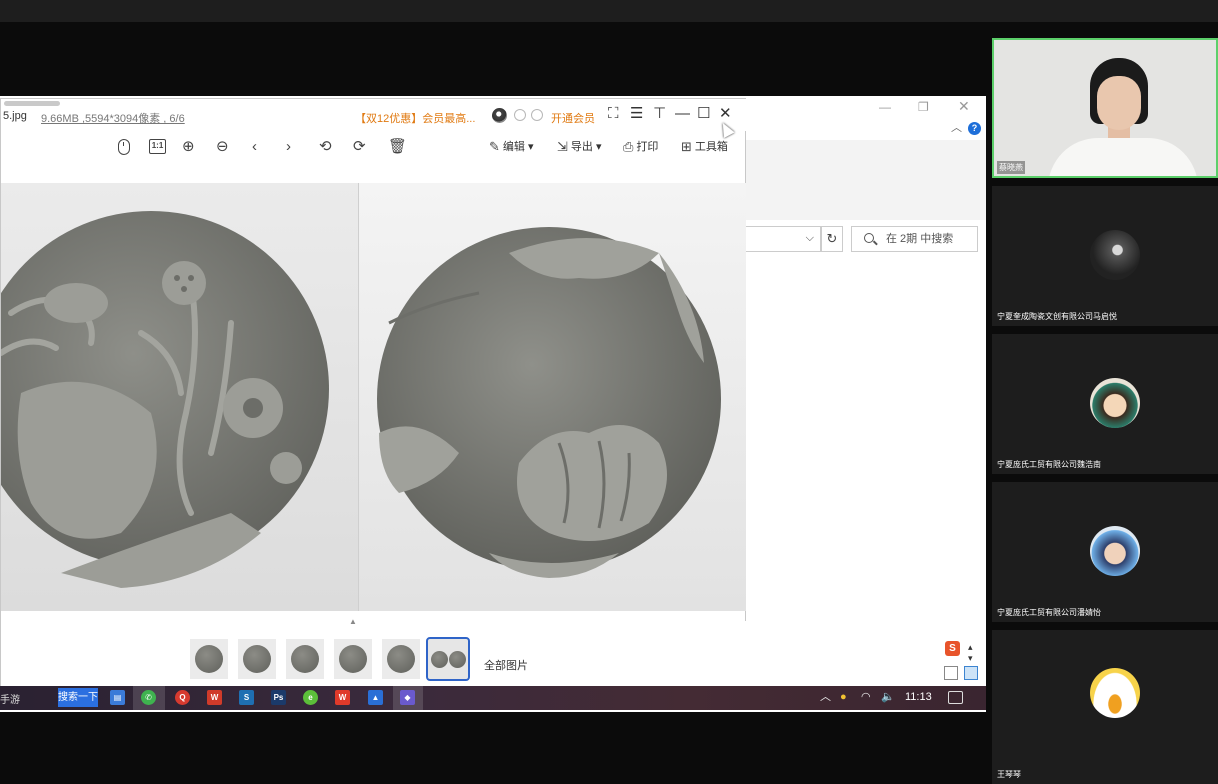 This screenshot has height=784, width=1218. What do you see at coordinates (783, 239) in the screenshot?
I see `address-bar: ⌵` at bounding box center [783, 239].